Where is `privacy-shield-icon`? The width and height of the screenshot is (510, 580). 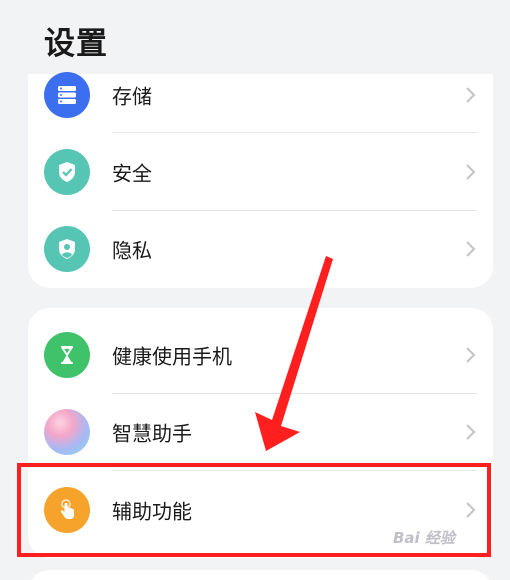
privacy-shield-icon is located at coordinates (67, 249).